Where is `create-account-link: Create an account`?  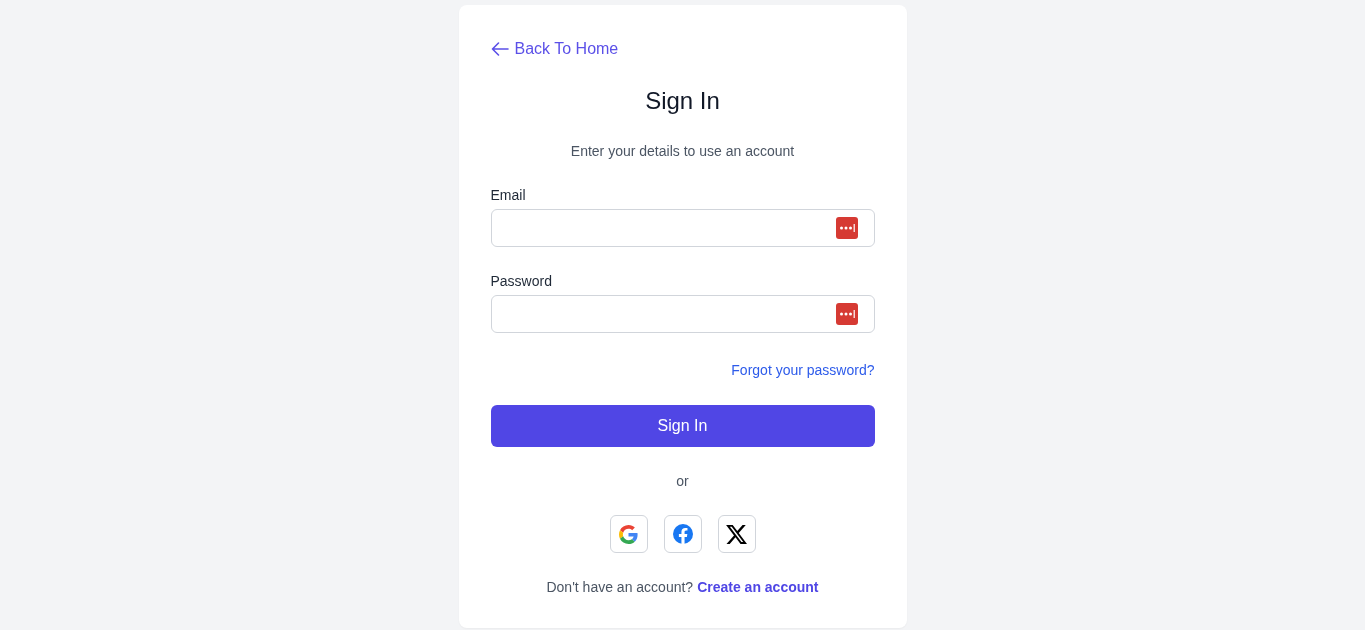
create-account-link: Create an account is located at coordinates (758, 587).